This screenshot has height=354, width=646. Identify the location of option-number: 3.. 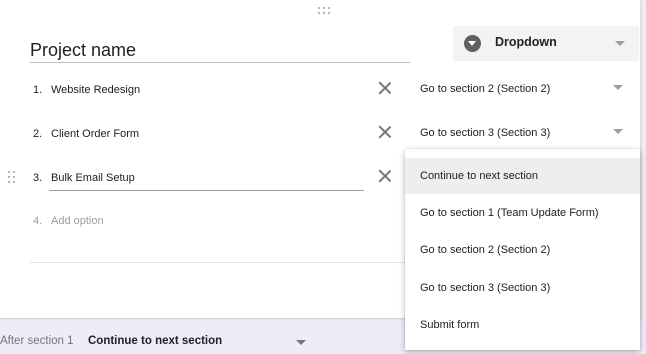
(38, 178).